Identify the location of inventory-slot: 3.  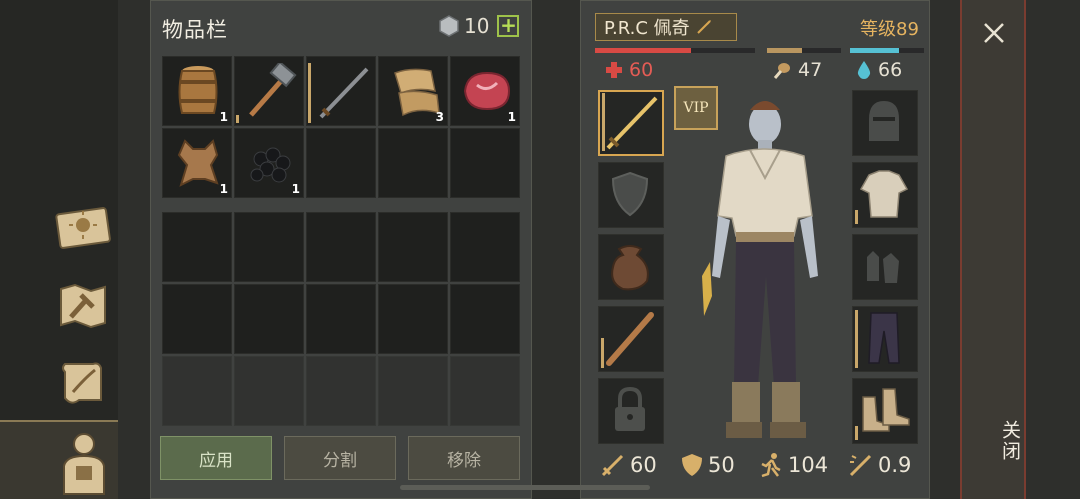
(413, 91).